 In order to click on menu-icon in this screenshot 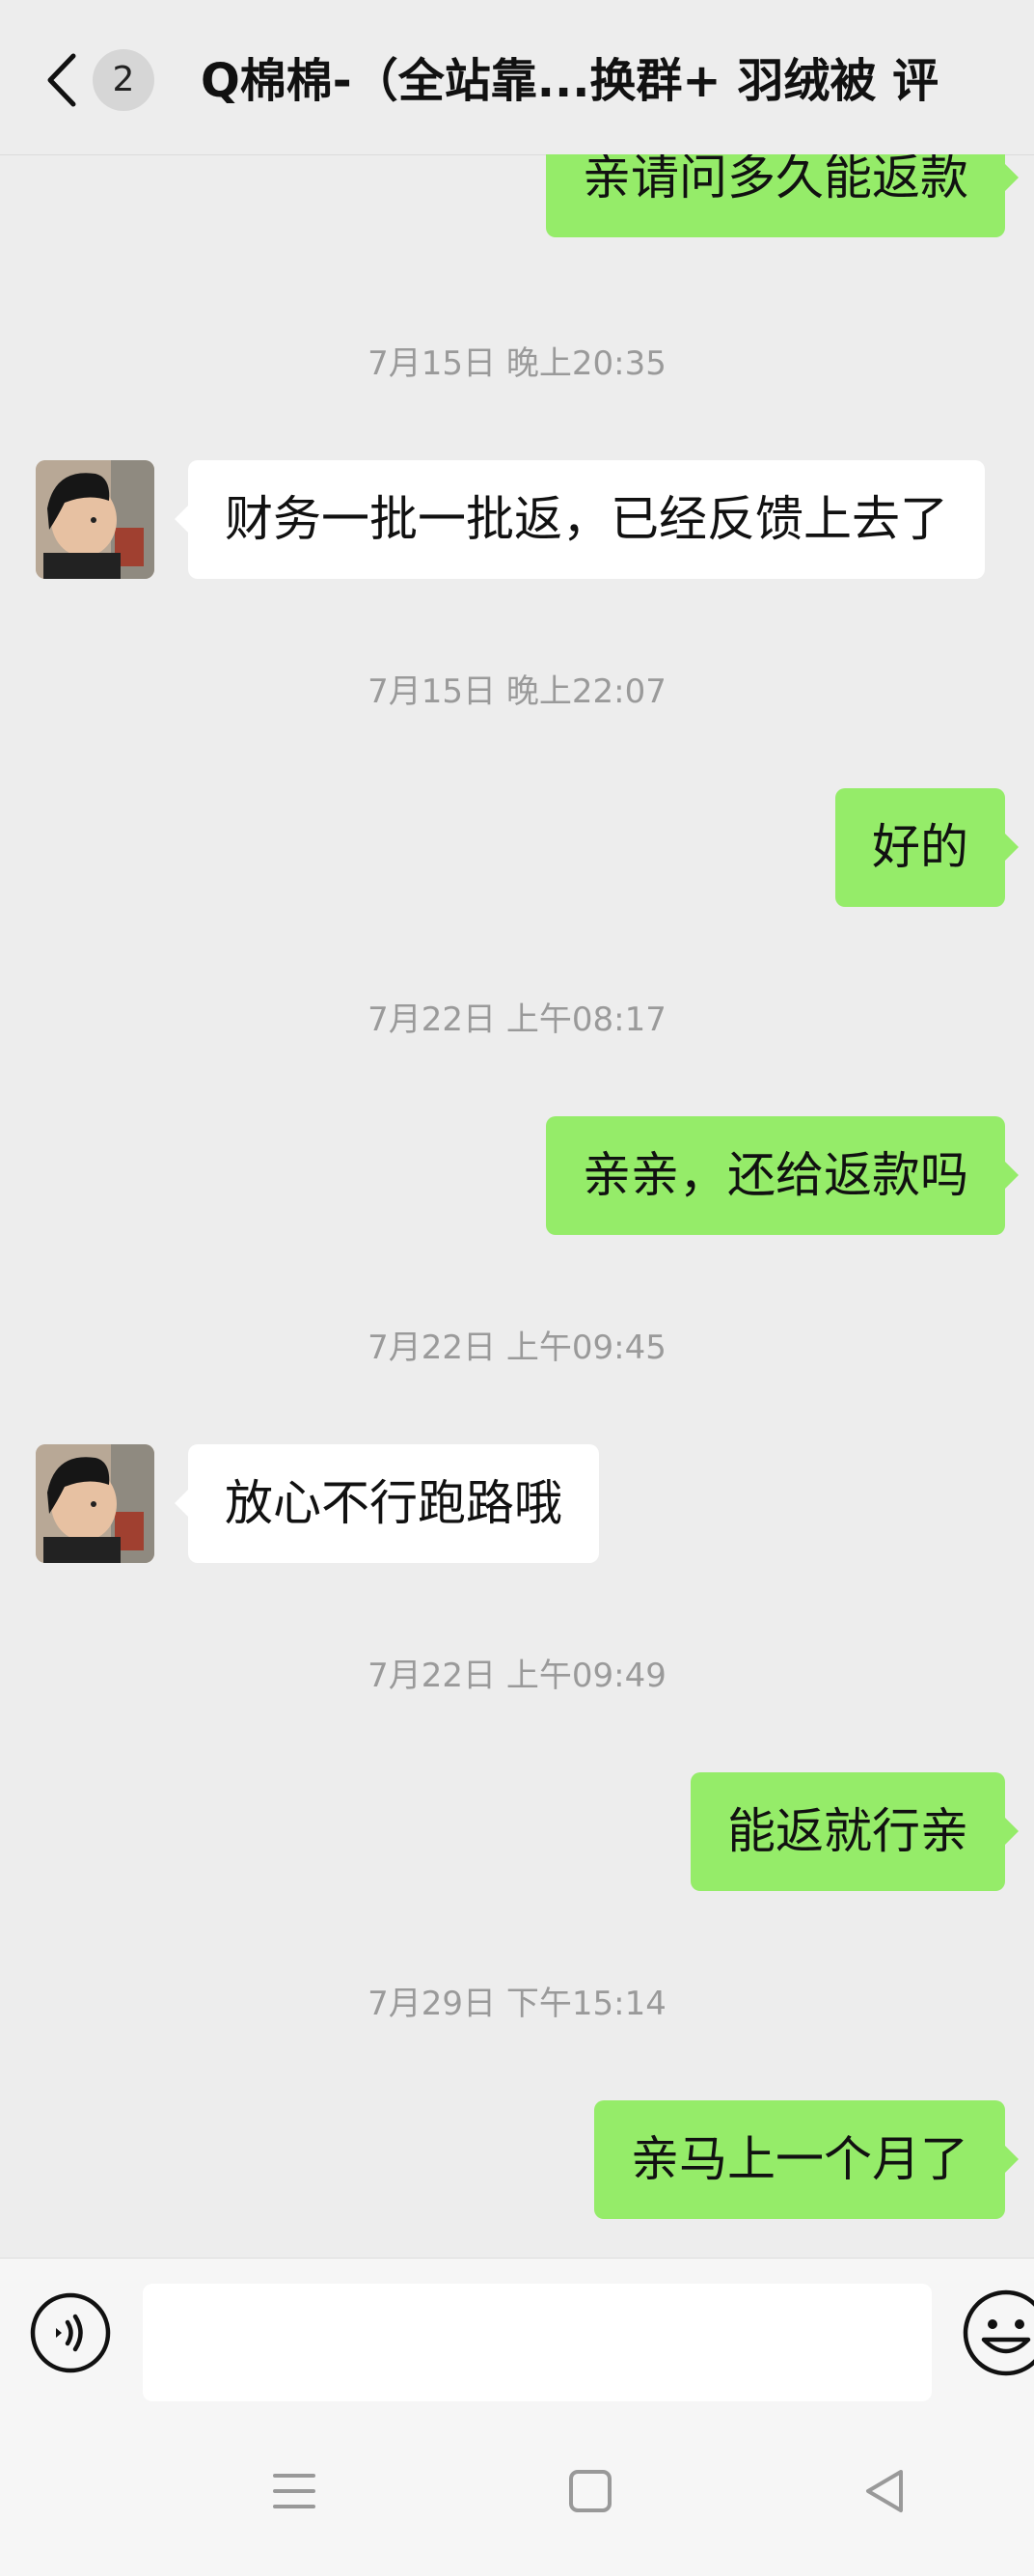, I will do `click(294, 2491)`.